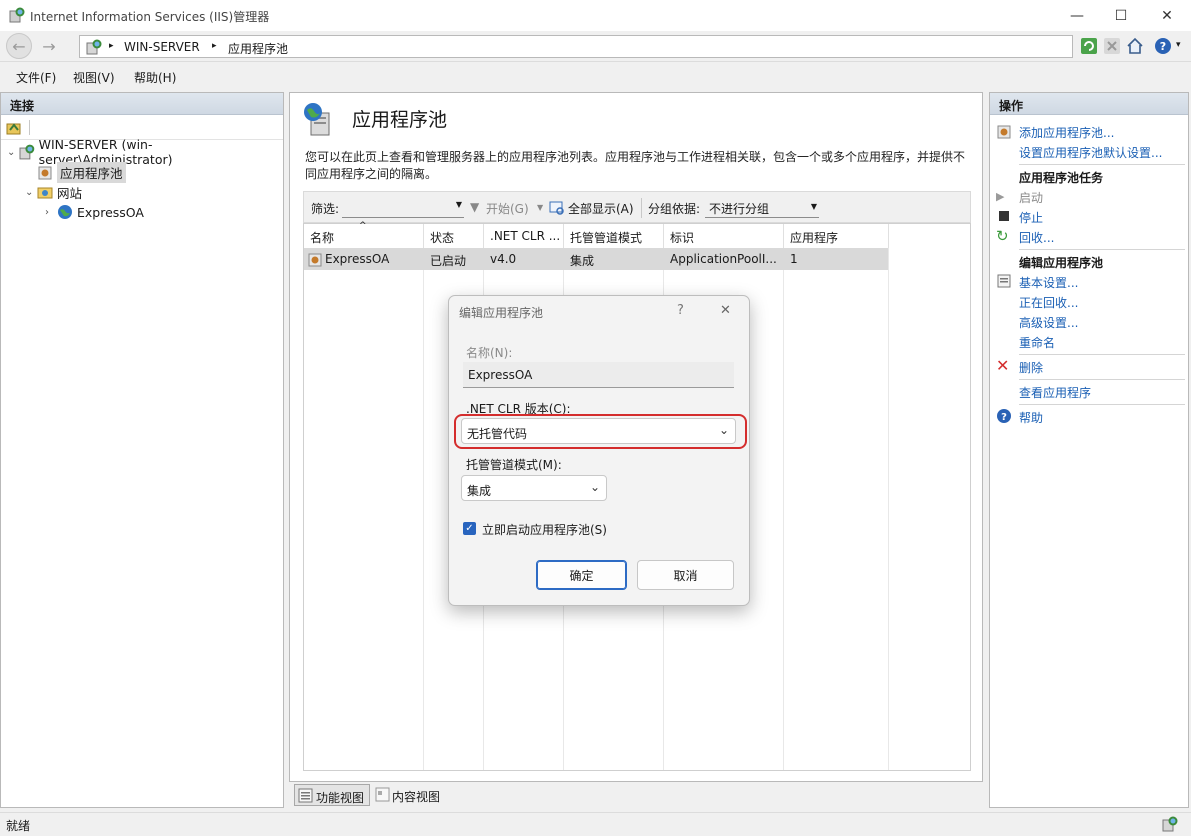 This screenshot has height=836, width=1191. Describe the element at coordinates (1031, 197) in the screenshot. I see `action-start: 启动` at that location.